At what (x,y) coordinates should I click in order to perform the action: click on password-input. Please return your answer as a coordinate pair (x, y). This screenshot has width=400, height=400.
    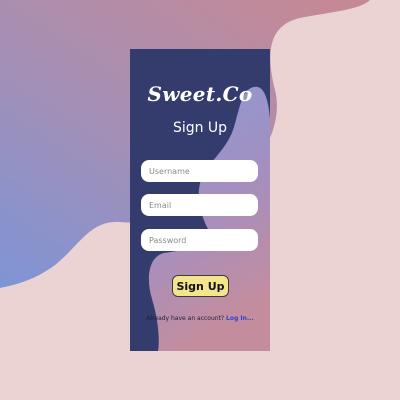
    Looking at the image, I should click on (199, 240).